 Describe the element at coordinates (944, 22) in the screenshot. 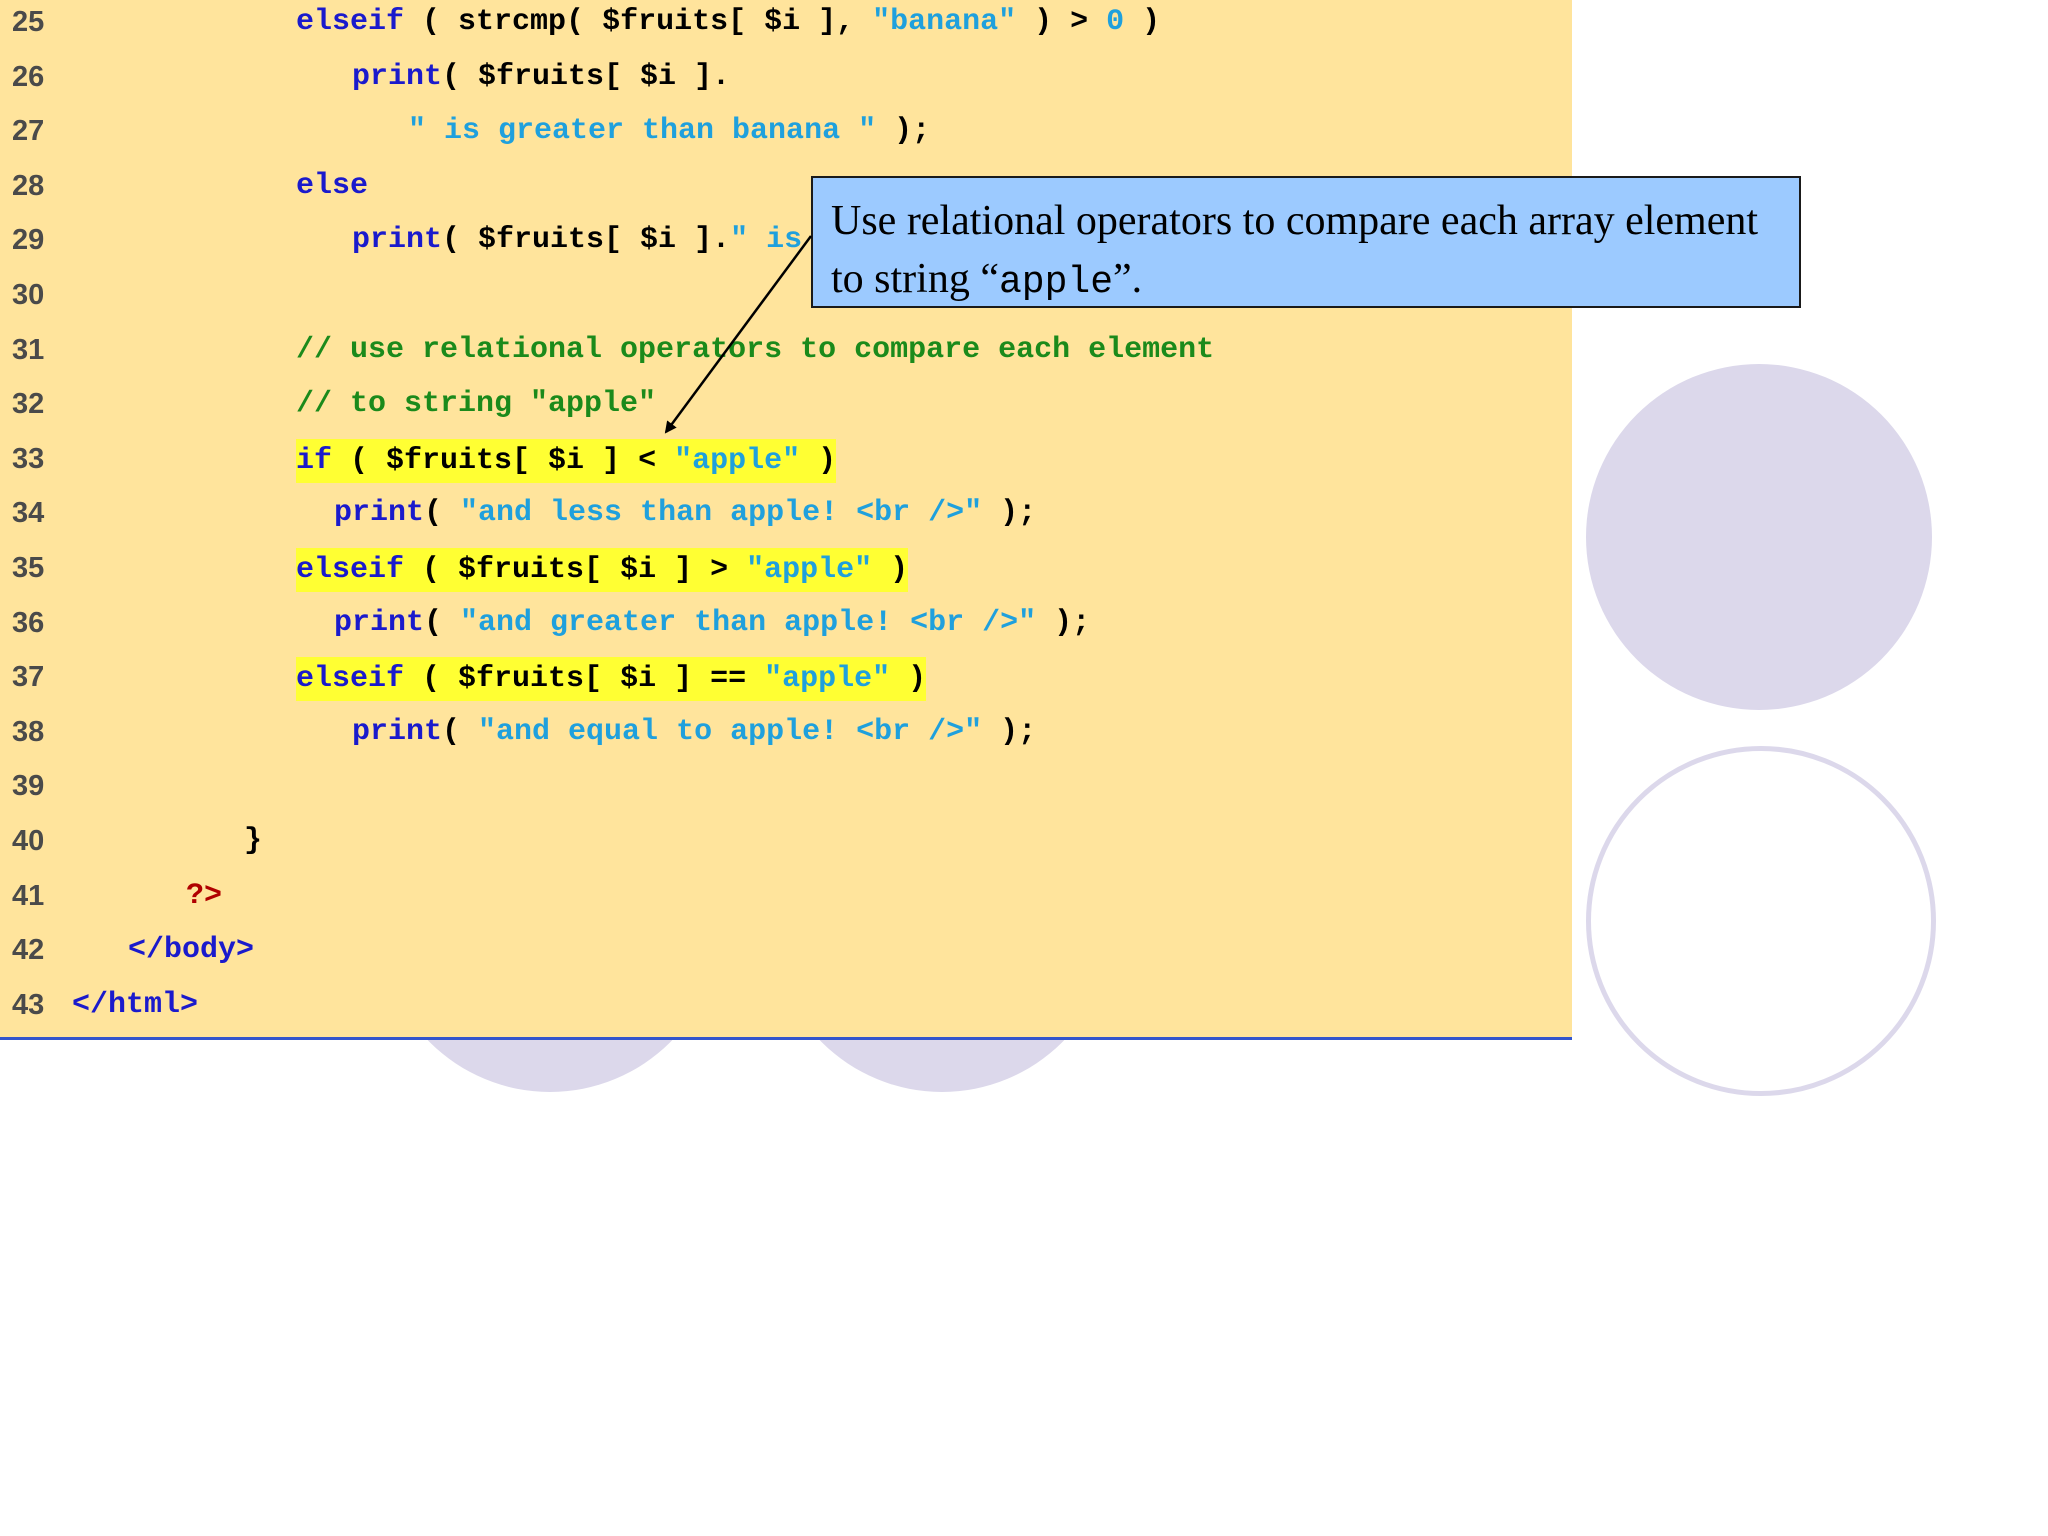

I see `code-token: "banana"` at that location.